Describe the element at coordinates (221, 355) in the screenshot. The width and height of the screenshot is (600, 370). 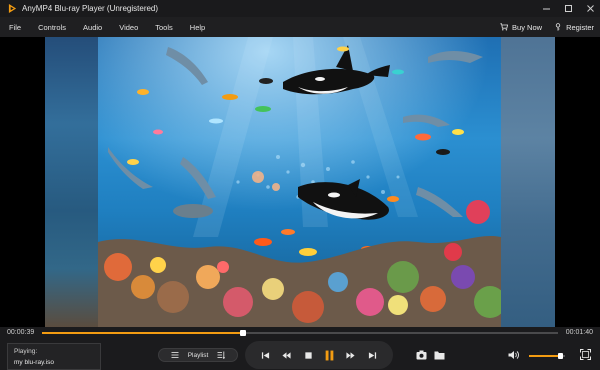
I see `sort-list-icon` at that location.